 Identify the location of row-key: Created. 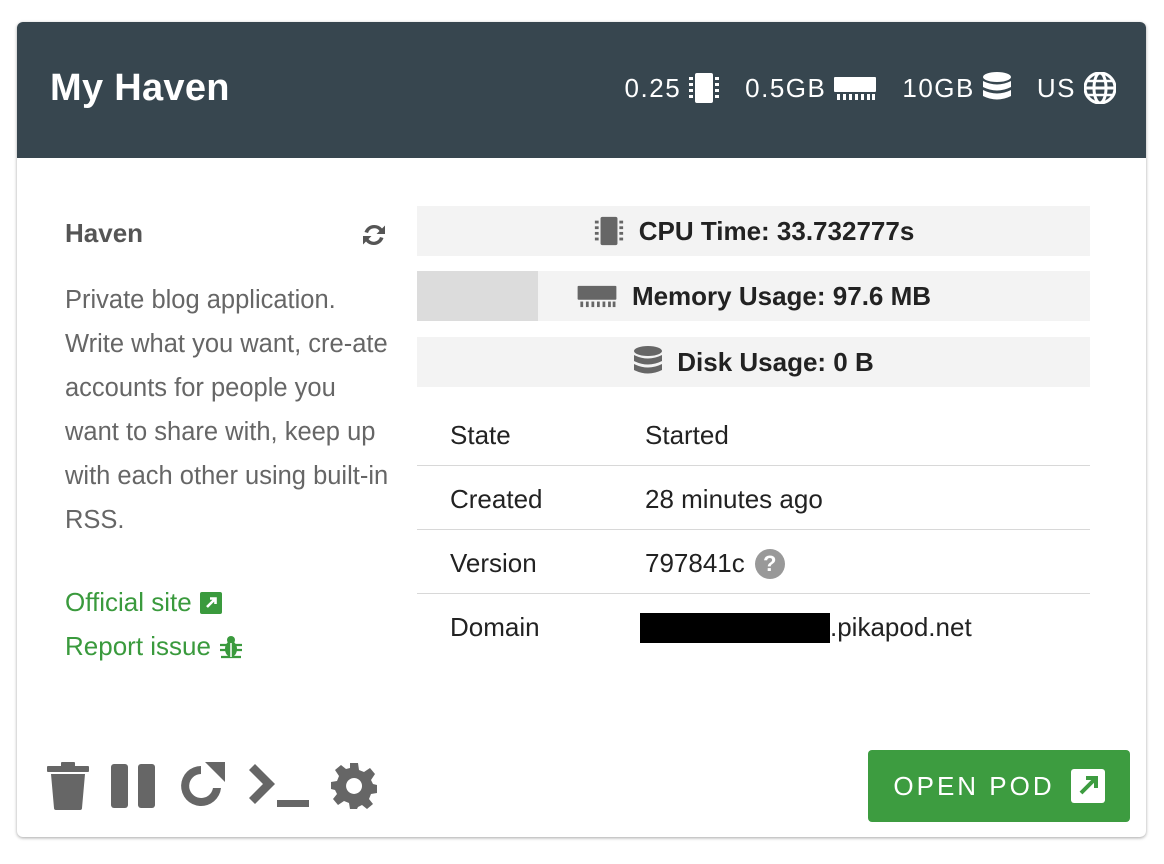
(496, 499).